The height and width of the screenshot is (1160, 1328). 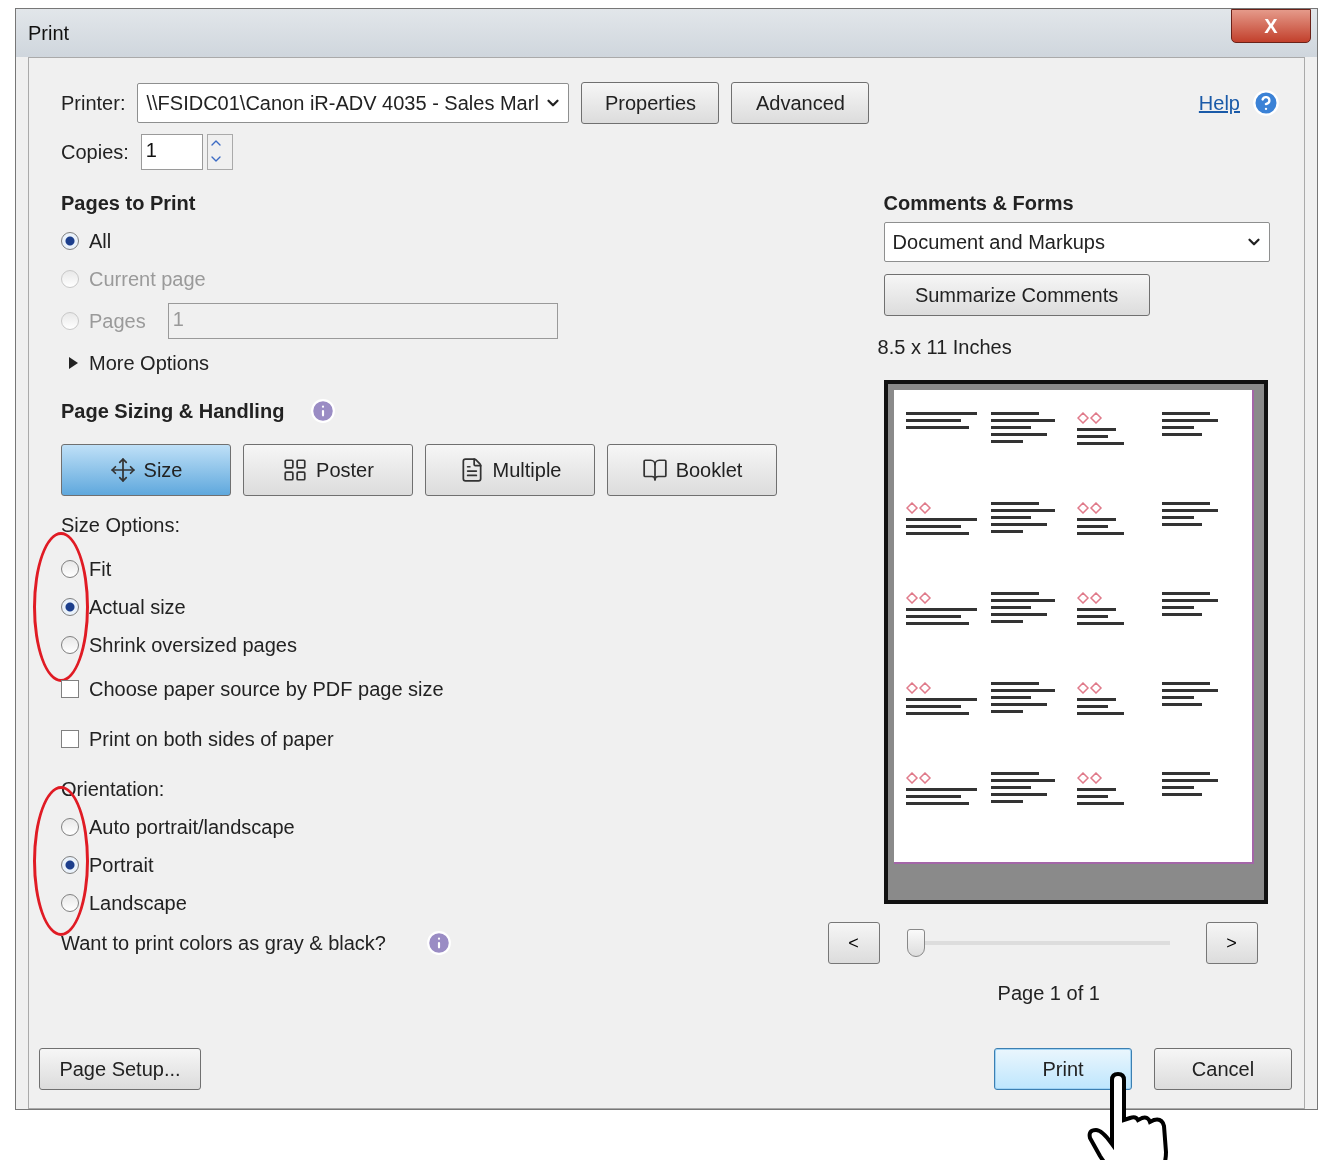 What do you see at coordinates (137, 607) in the screenshot?
I see `option-label: Actual size` at bounding box center [137, 607].